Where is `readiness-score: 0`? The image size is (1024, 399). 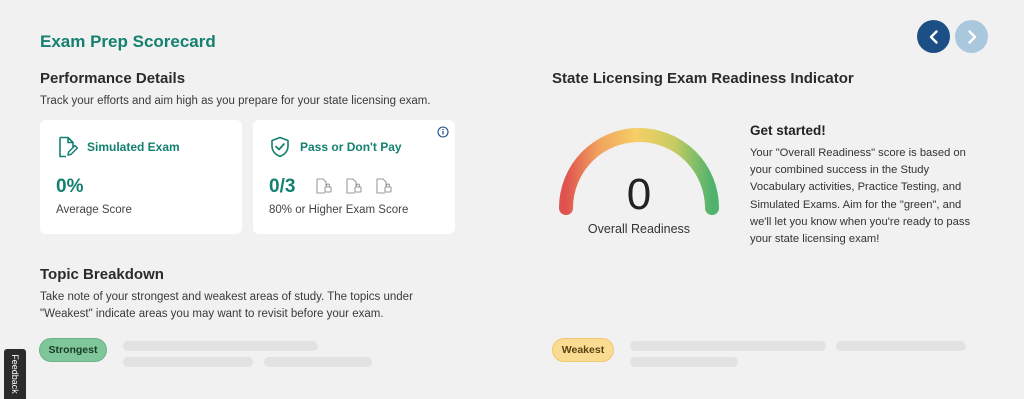
readiness-score: 0 is located at coordinates (639, 194).